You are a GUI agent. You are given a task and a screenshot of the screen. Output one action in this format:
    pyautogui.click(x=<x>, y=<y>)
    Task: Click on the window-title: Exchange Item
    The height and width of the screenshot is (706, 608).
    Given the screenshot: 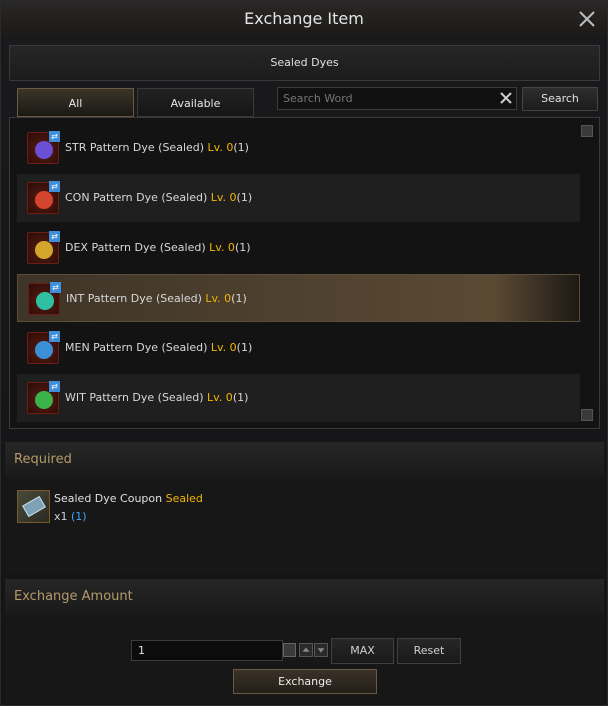 What is the action you would take?
    pyautogui.click(x=304, y=18)
    